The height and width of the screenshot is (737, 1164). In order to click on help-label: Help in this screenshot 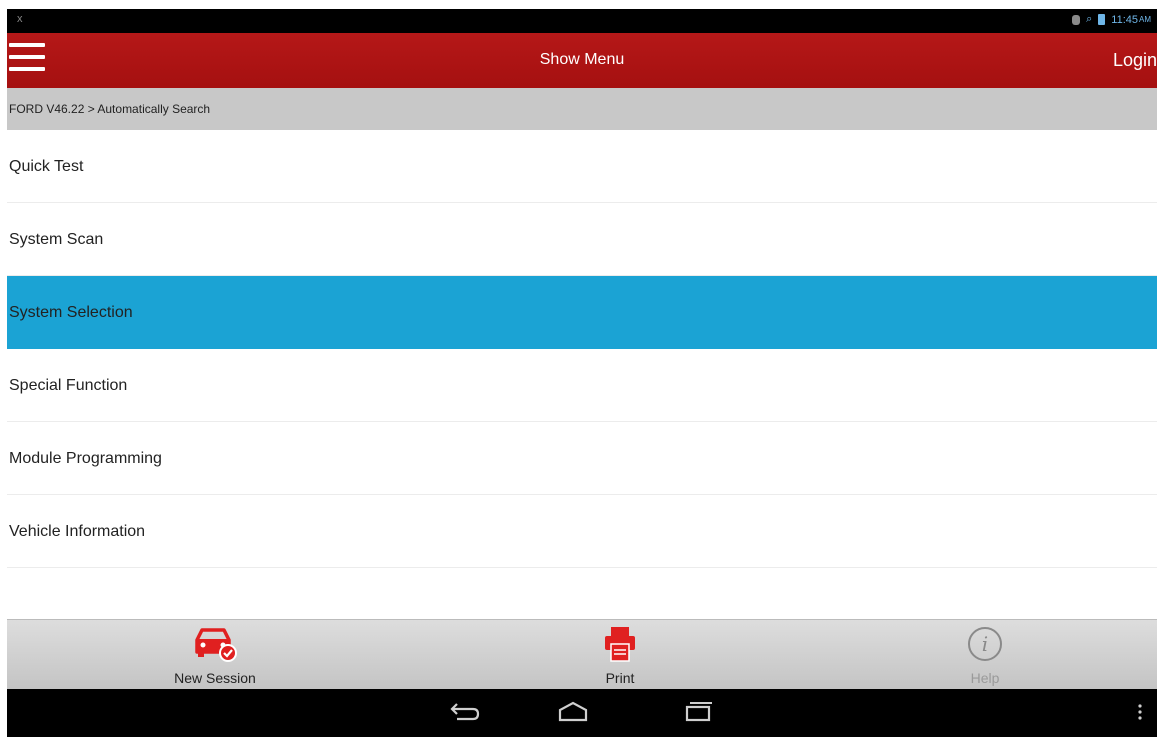, I will do `click(985, 678)`.